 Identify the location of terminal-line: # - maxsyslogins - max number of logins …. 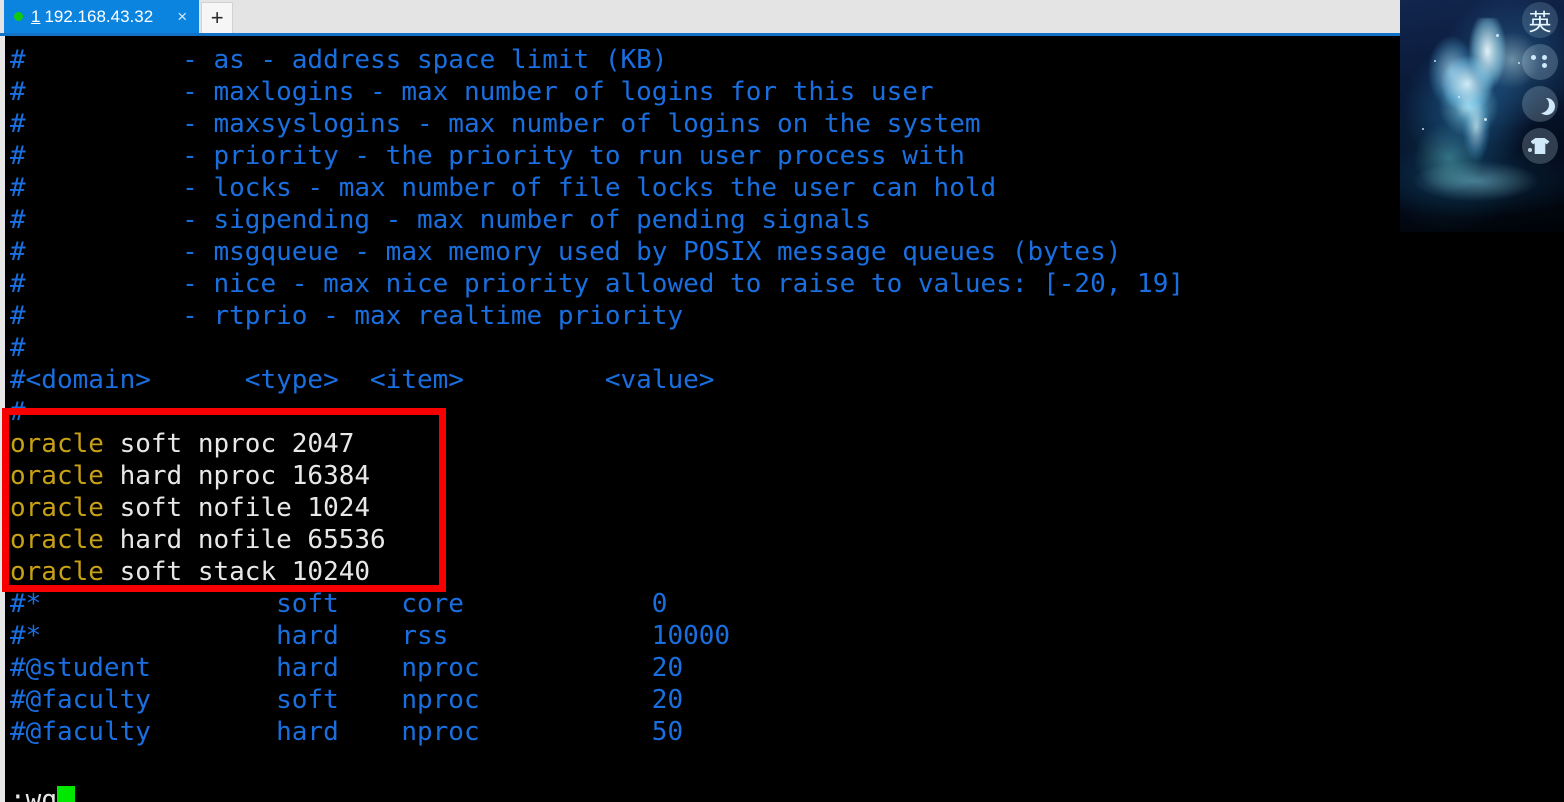
(495, 124).